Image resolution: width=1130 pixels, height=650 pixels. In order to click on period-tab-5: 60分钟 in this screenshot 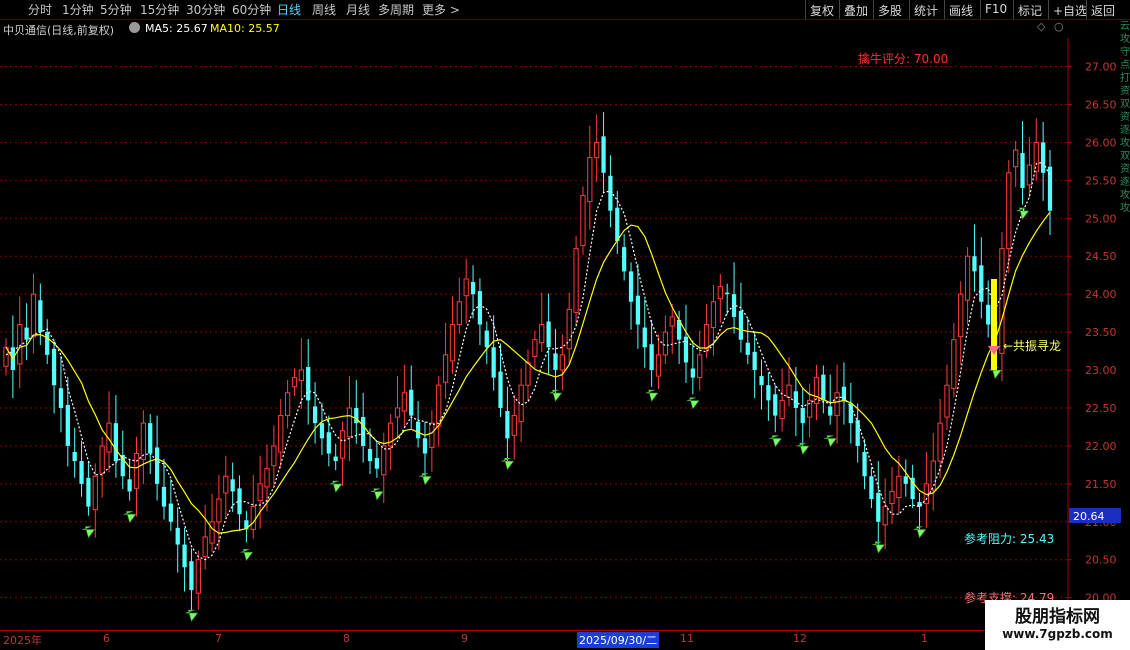, I will do `click(251, 9)`.